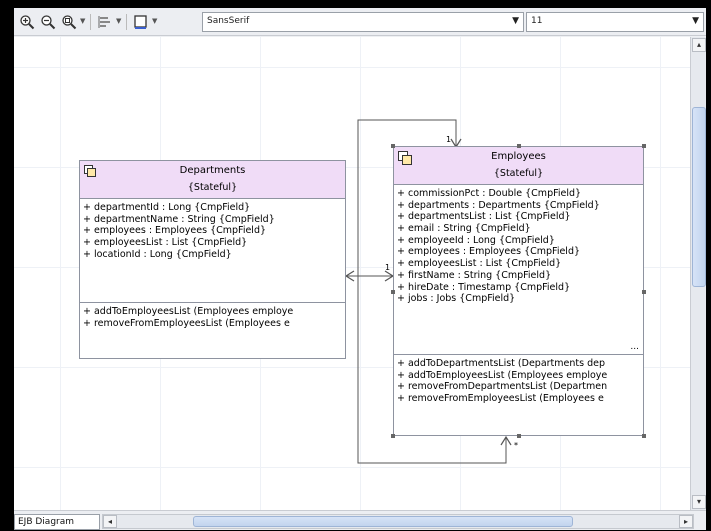 The height and width of the screenshot is (531, 711). Describe the element at coordinates (212, 220) in the screenshot. I see `field-row: + departmentName : String {CmpField}` at that location.